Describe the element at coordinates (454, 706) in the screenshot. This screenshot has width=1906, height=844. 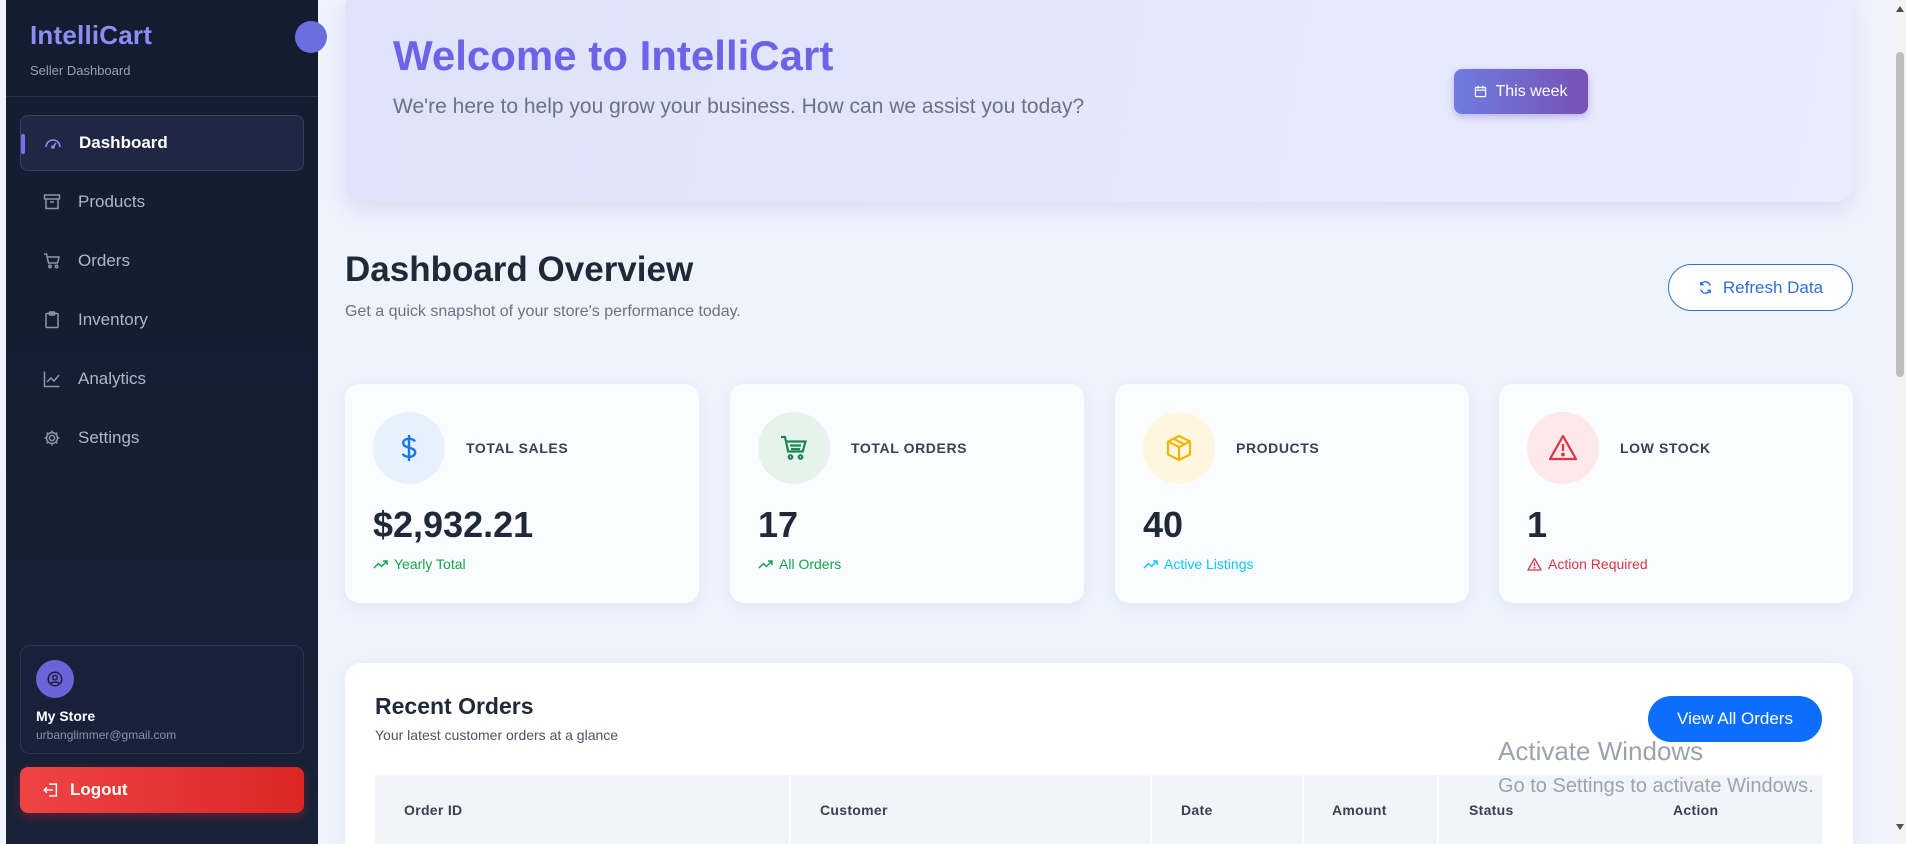
I see `recent-orders-title: Recent Orders` at that location.